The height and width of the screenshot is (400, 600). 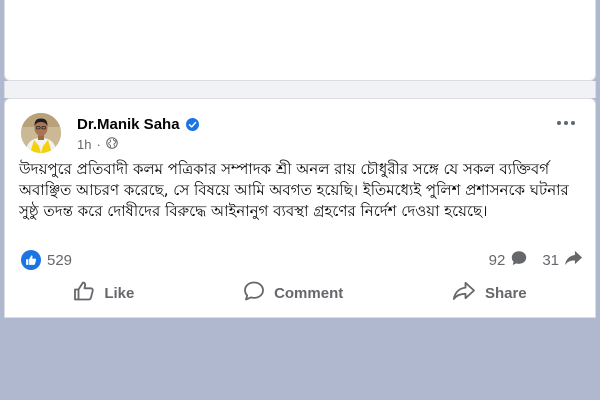 I want to click on more-options-icon, so click(x=566, y=123).